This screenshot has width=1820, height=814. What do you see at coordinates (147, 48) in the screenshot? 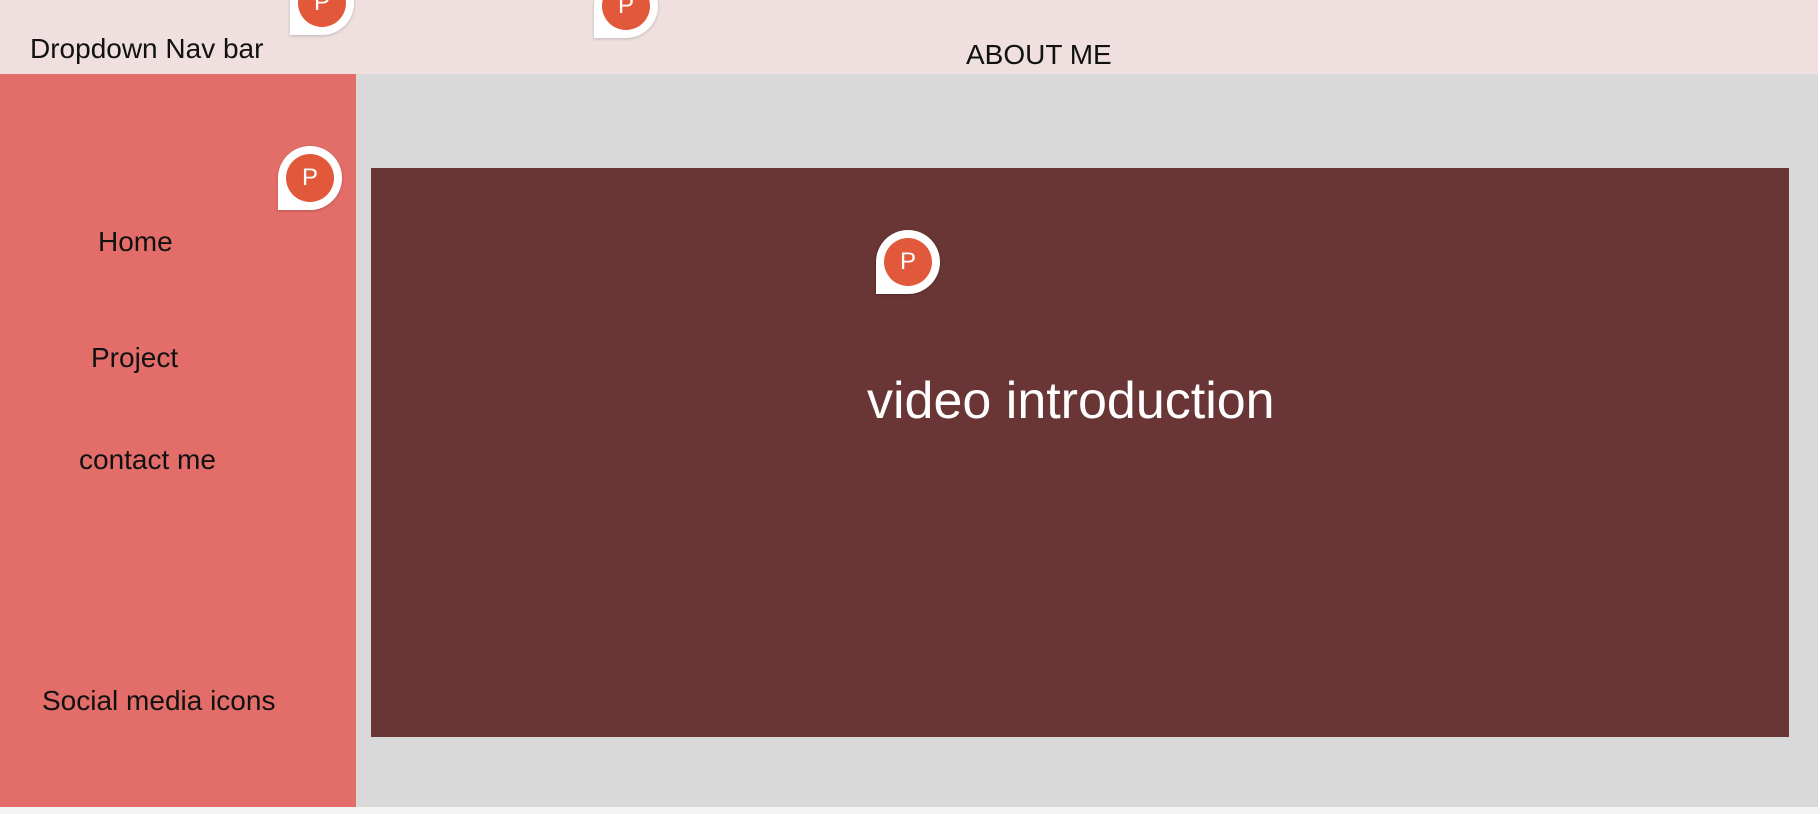
I see `dropdown-nav-bar-label: Dropdown Nav bar` at bounding box center [147, 48].